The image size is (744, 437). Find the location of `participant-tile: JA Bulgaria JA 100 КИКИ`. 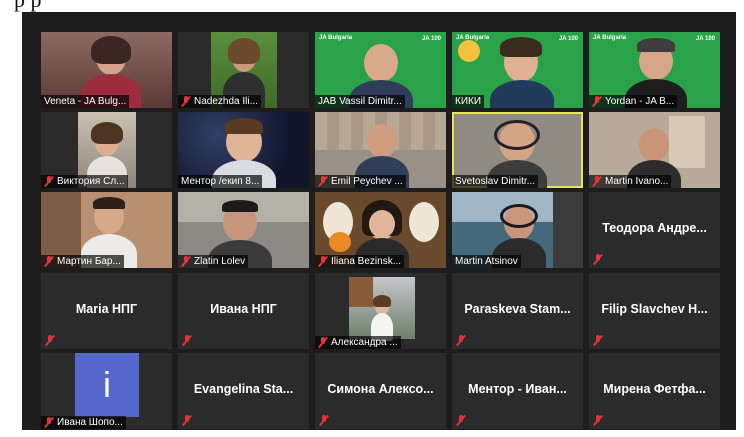

participant-tile: JA Bulgaria JA 100 КИКИ is located at coordinates (517, 70).